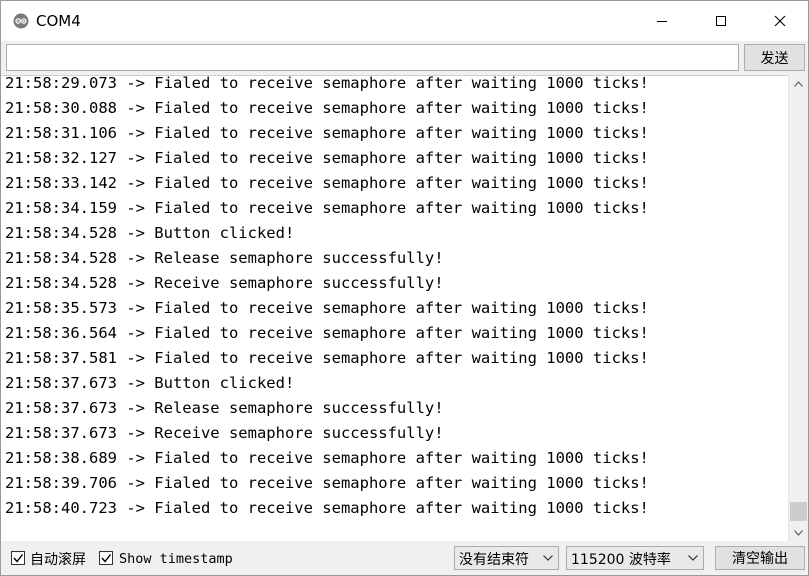  Describe the element at coordinates (798, 308) in the screenshot. I see `vertical-scrollbar` at that location.